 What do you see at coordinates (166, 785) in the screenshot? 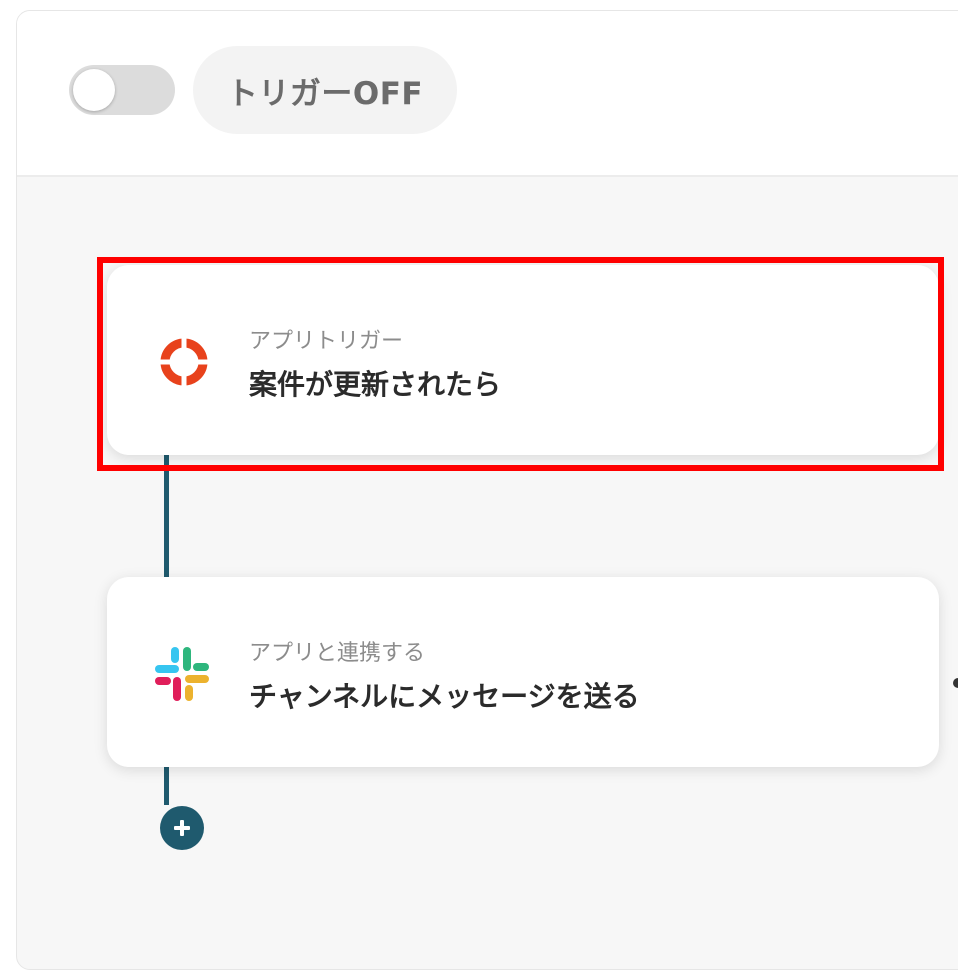
I see `flow-connector-line` at bounding box center [166, 785].